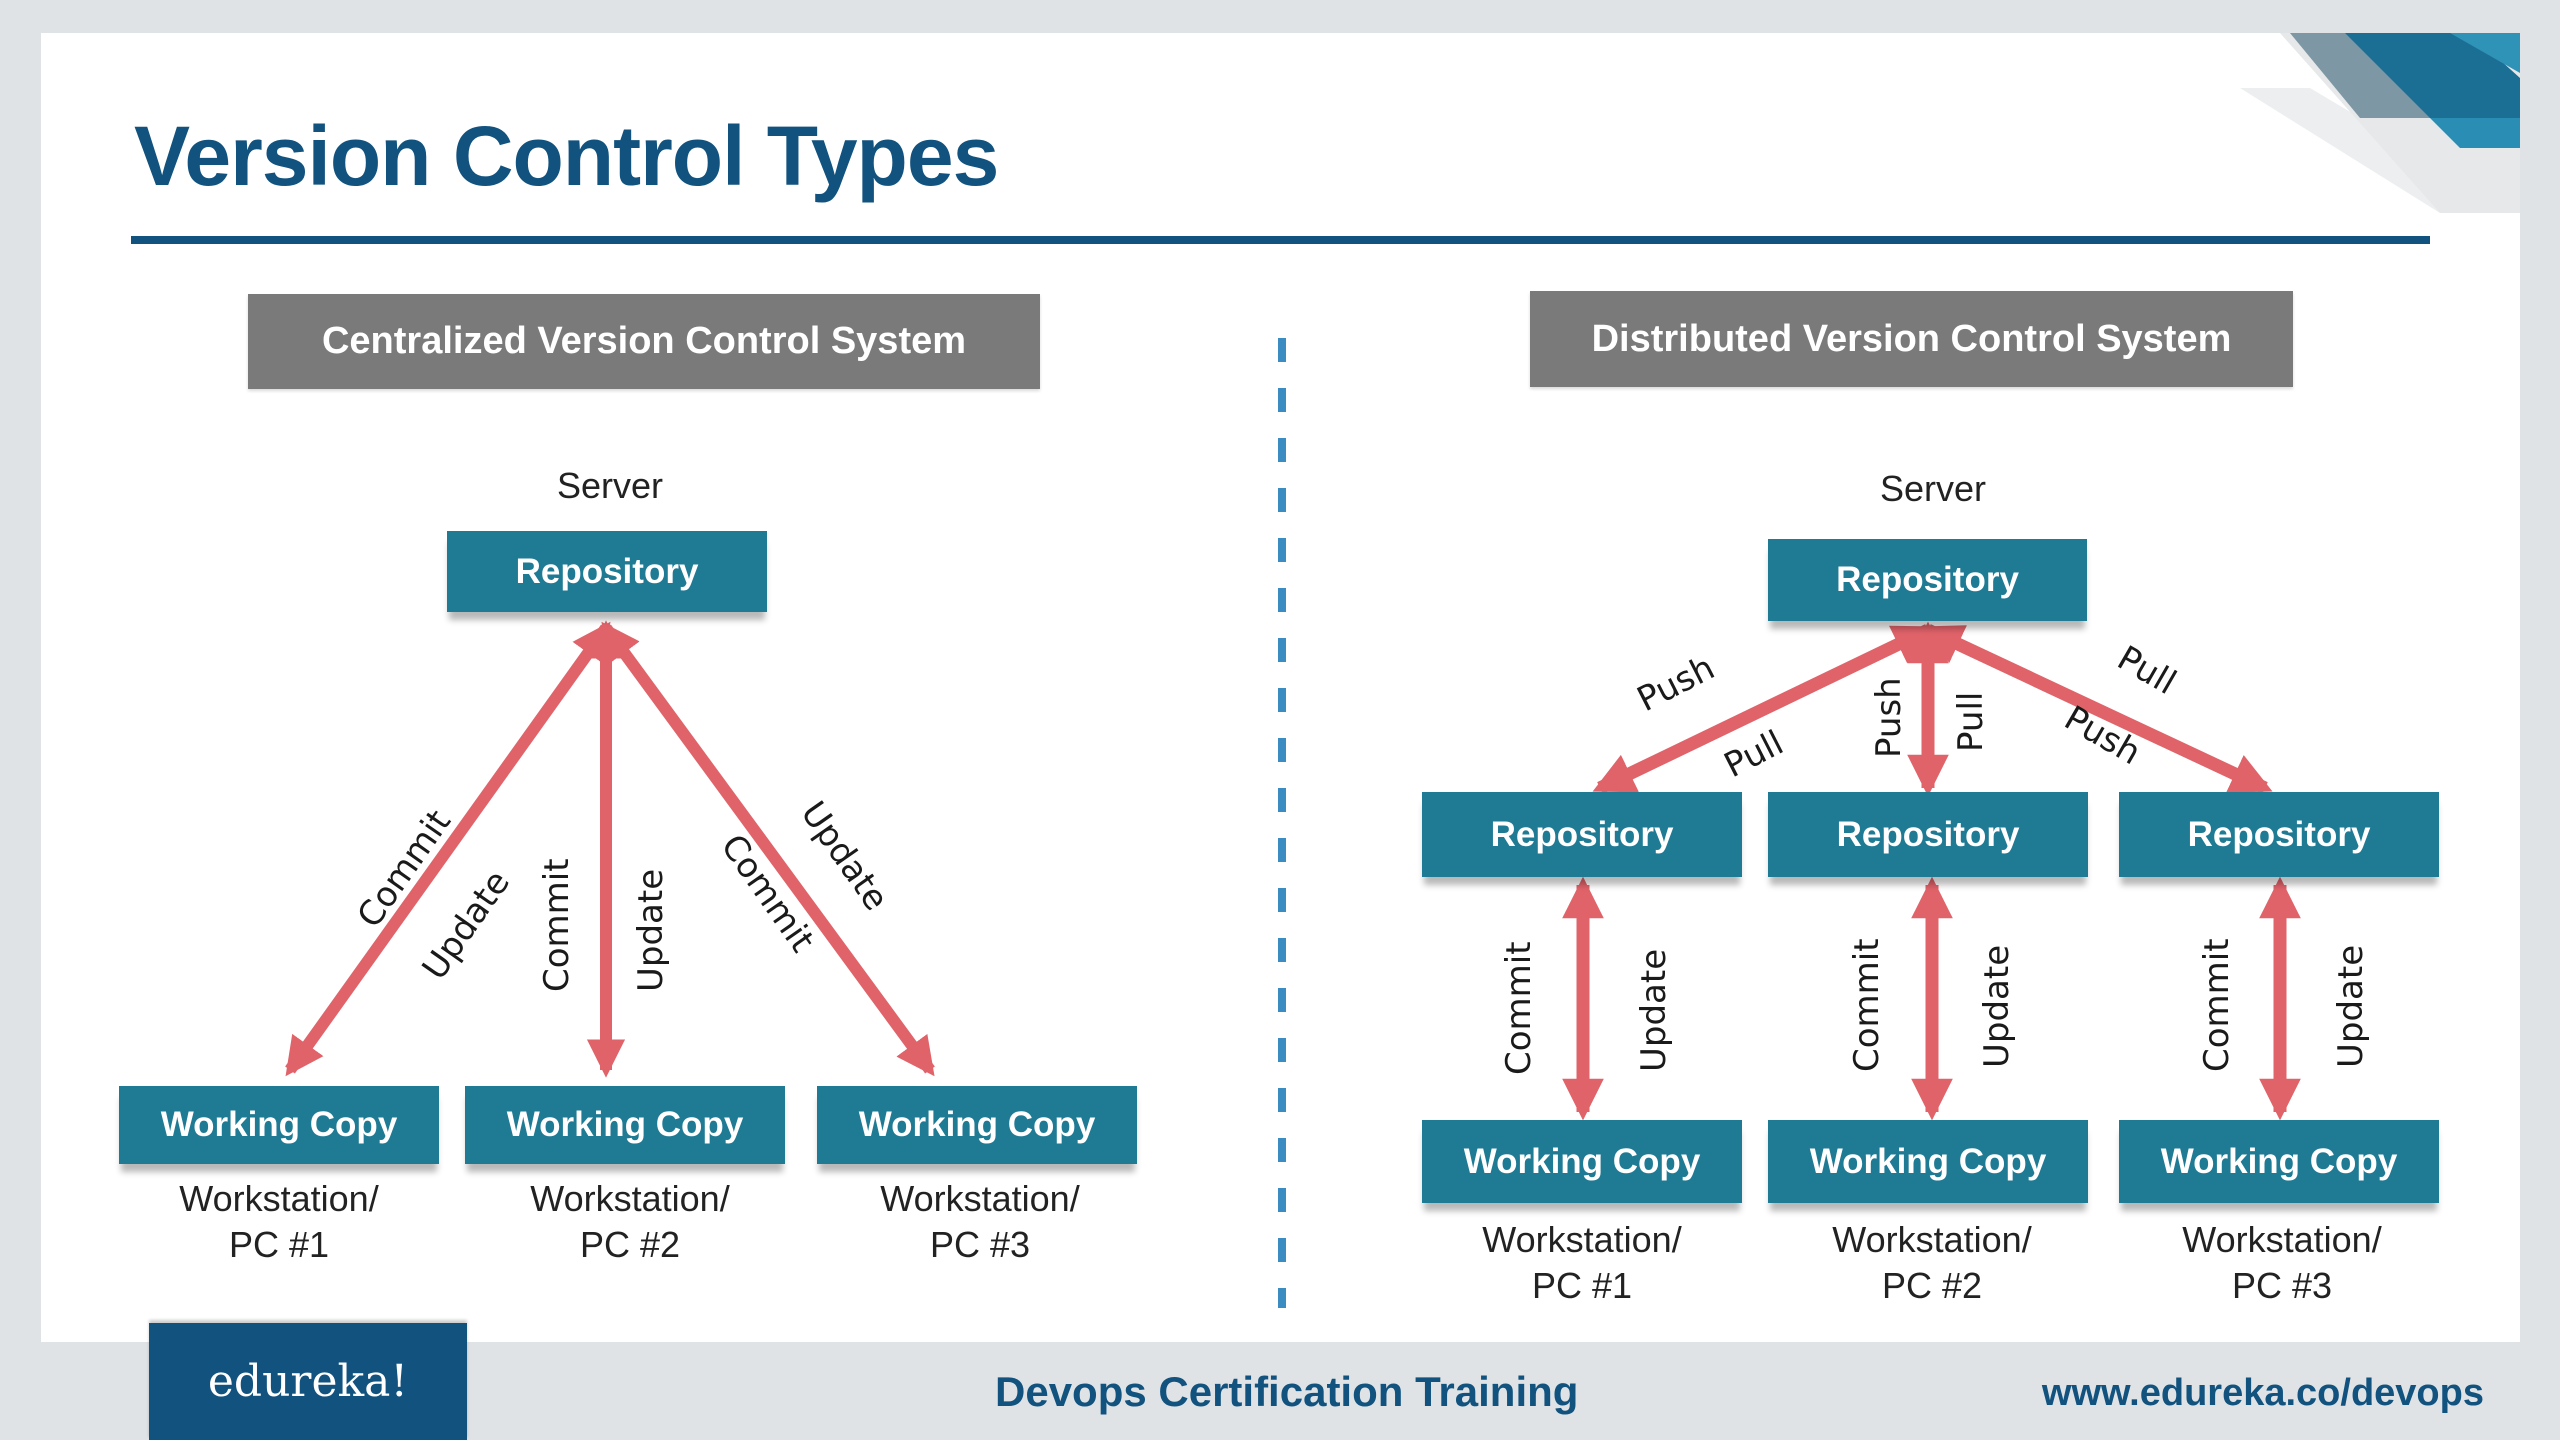  What do you see at coordinates (644, 341) in the screenshot?
I see `centralized-header: Centralized Version Control System` at bounding box center [644, 341].